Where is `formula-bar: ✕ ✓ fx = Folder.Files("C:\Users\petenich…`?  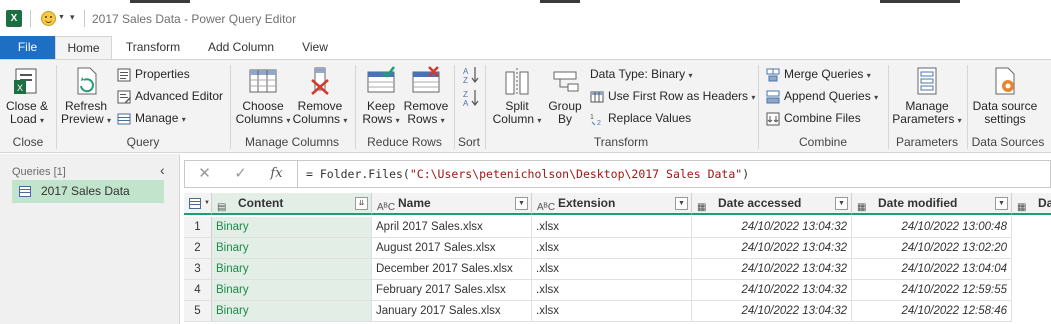
formula-bar: ✕ ✓ fx = Folder.Files("C:\Users\petenich… is located at coordinates (617, 174).